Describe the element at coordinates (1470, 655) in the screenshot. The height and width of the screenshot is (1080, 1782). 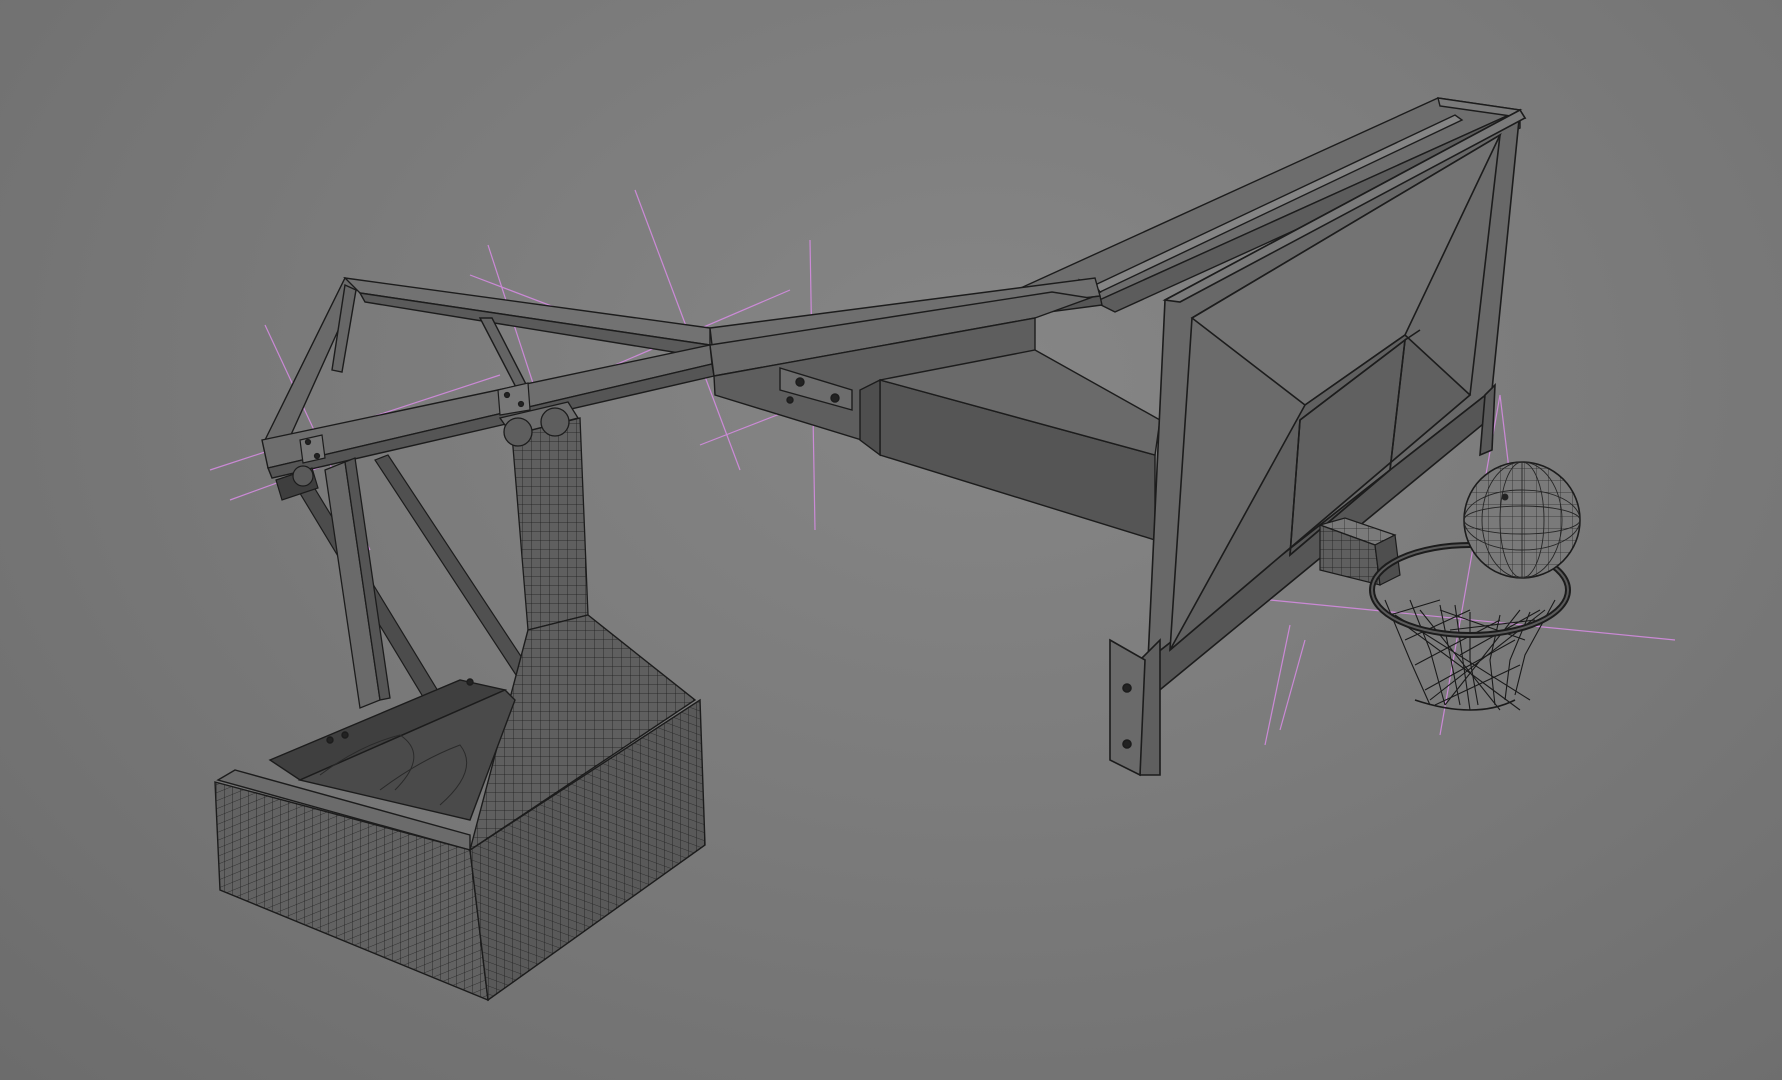
I see `net` at that location.